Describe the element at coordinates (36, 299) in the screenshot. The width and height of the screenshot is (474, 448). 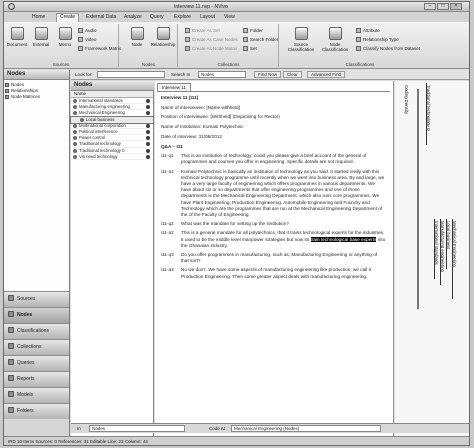
I see `nav-button-sources: Sources` at that location.